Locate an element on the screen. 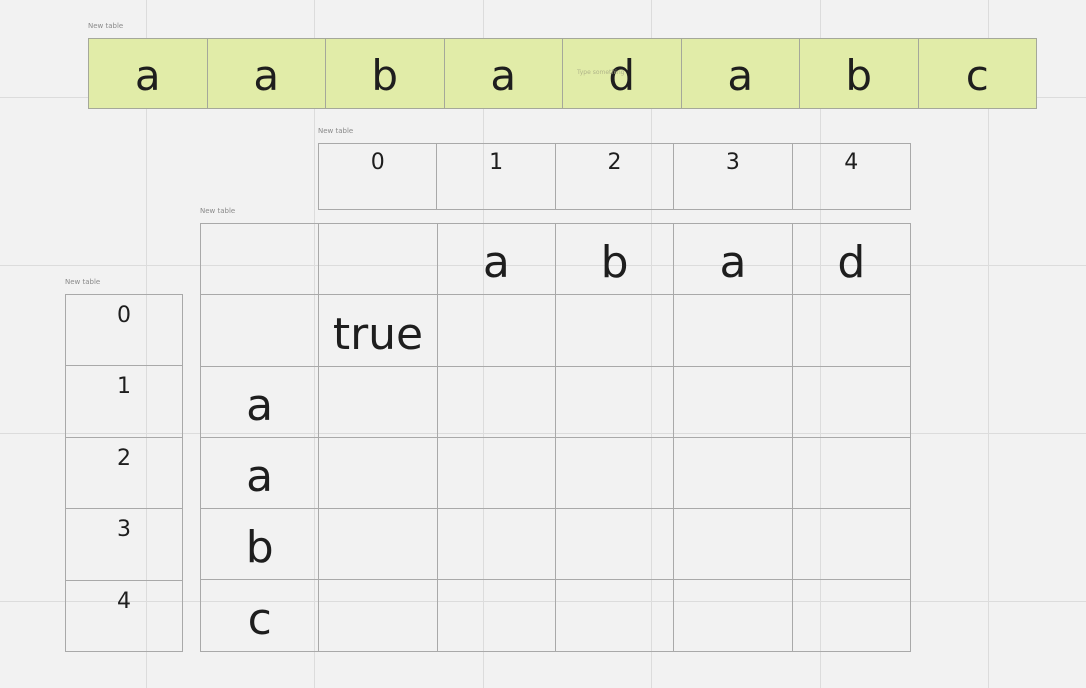 The height and width of the screenshot is (688, 1086). table-cell: Type something d is located at coordinates (622, 73).